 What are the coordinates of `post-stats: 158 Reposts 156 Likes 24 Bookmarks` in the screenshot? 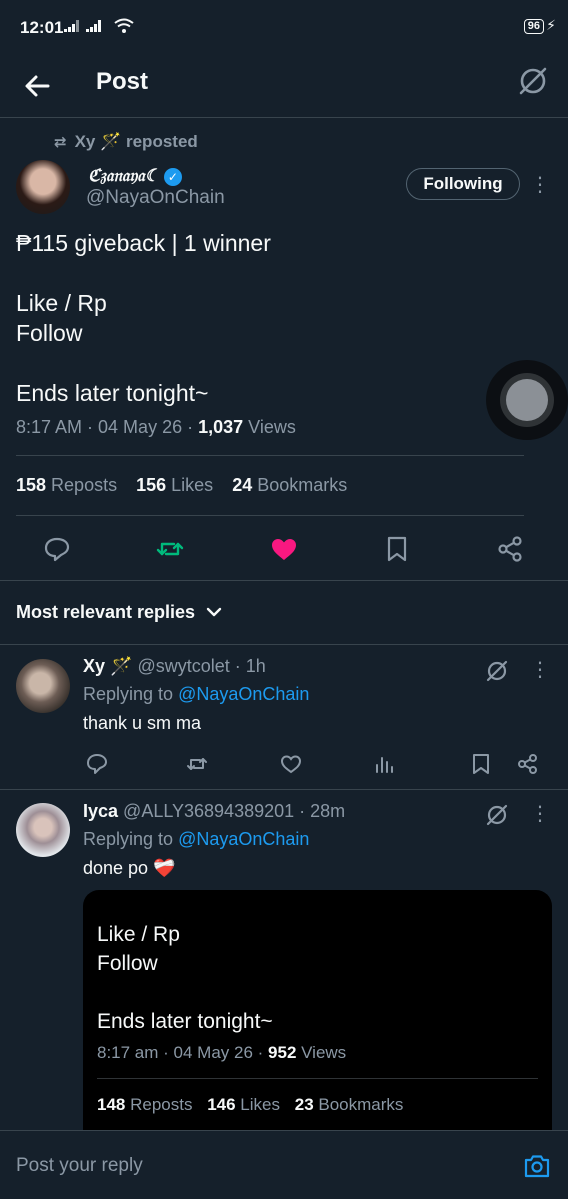 It's located at (188, 485).